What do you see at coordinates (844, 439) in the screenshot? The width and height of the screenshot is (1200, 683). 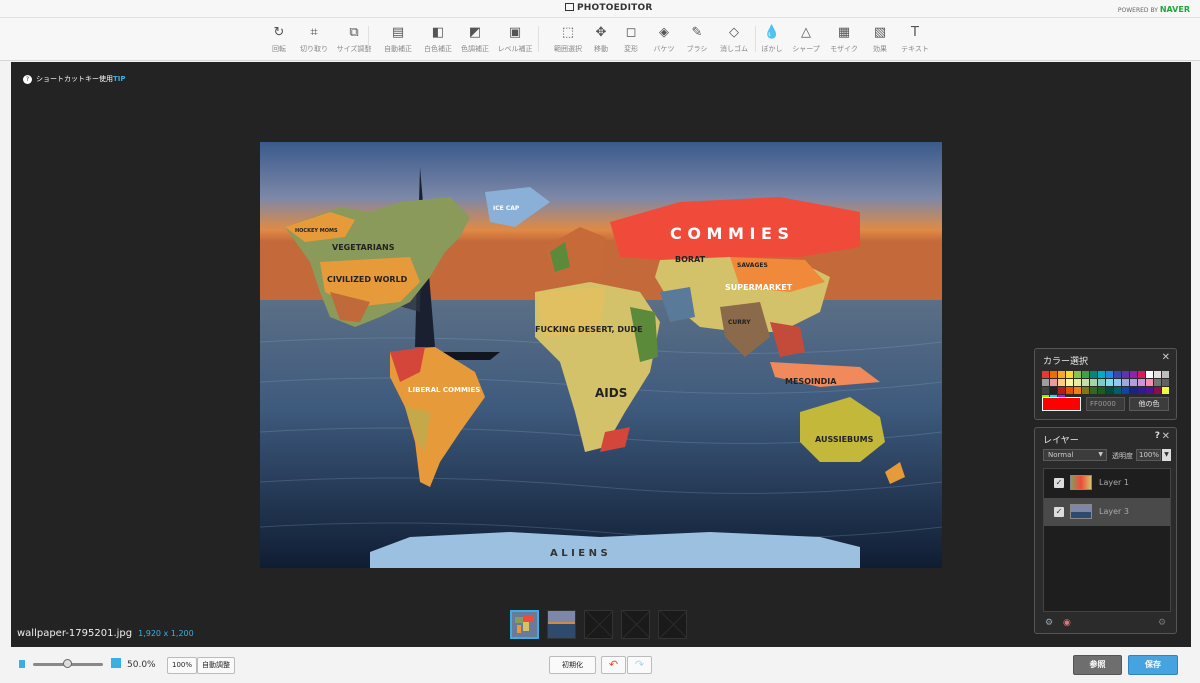 I see `label-aussiebums: AUSSIEBUMS` at bounding box center [844, 439].